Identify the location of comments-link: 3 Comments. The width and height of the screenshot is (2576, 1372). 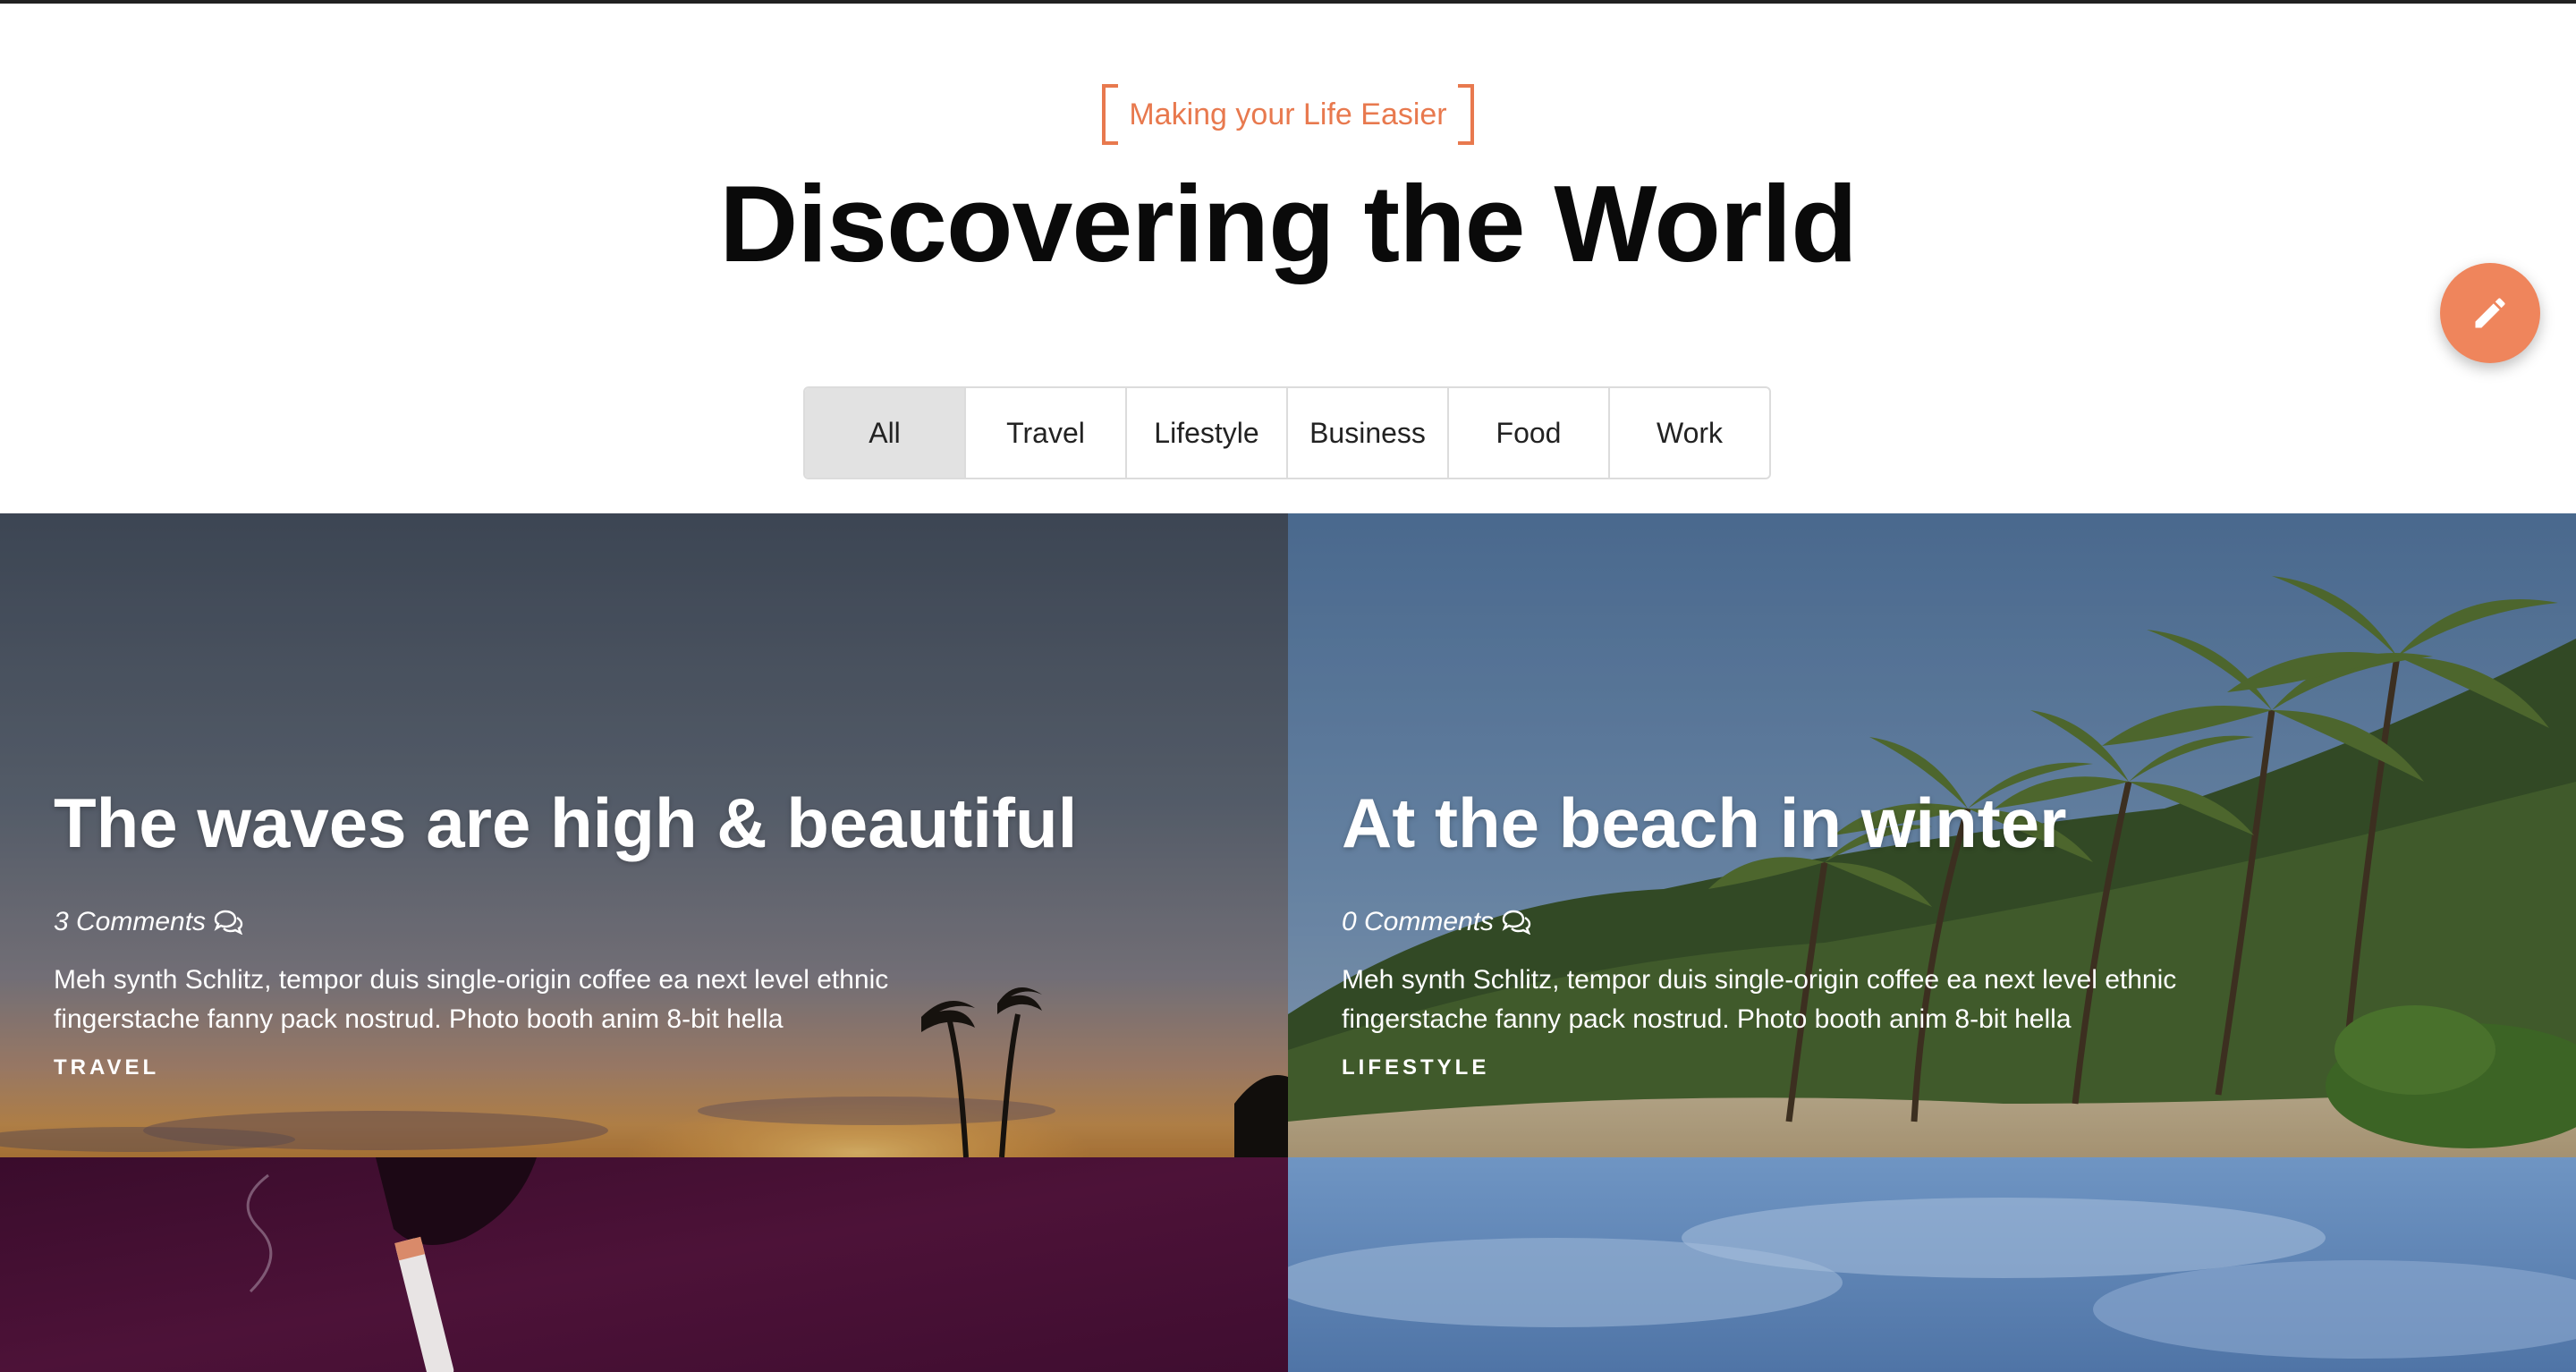
(148, 922).